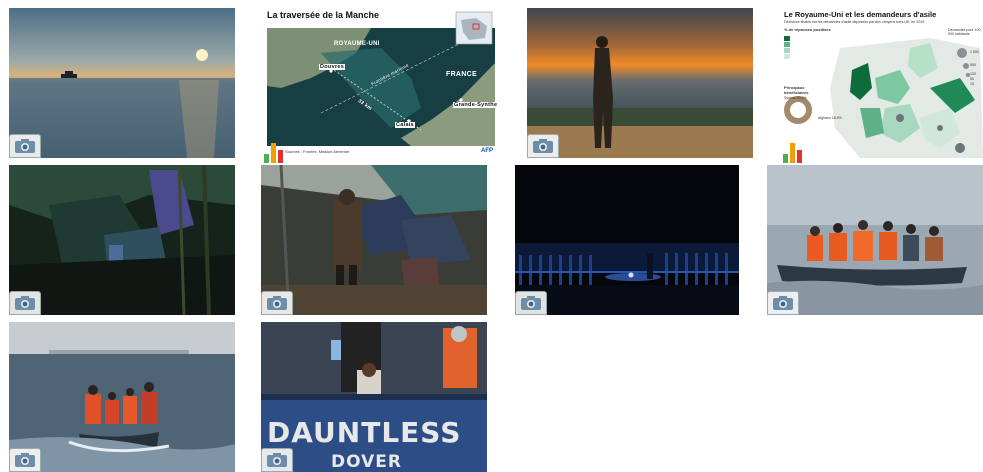 This screenshot has width=983, height=472. What do you see at coordinates (332, 67) in the screenshot?
I see `label-douvres: Douvres` at bounding box center [332, 67].